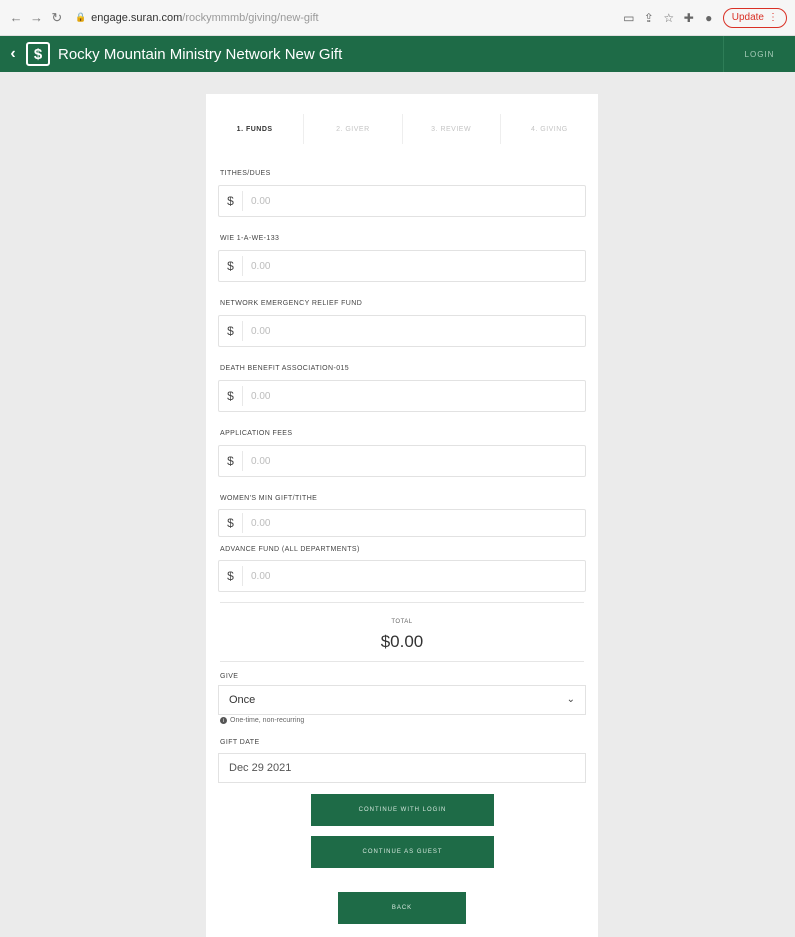 This screenshot has width=795, height=937. I want to click on frequency-value: Once, so click(242, 700).